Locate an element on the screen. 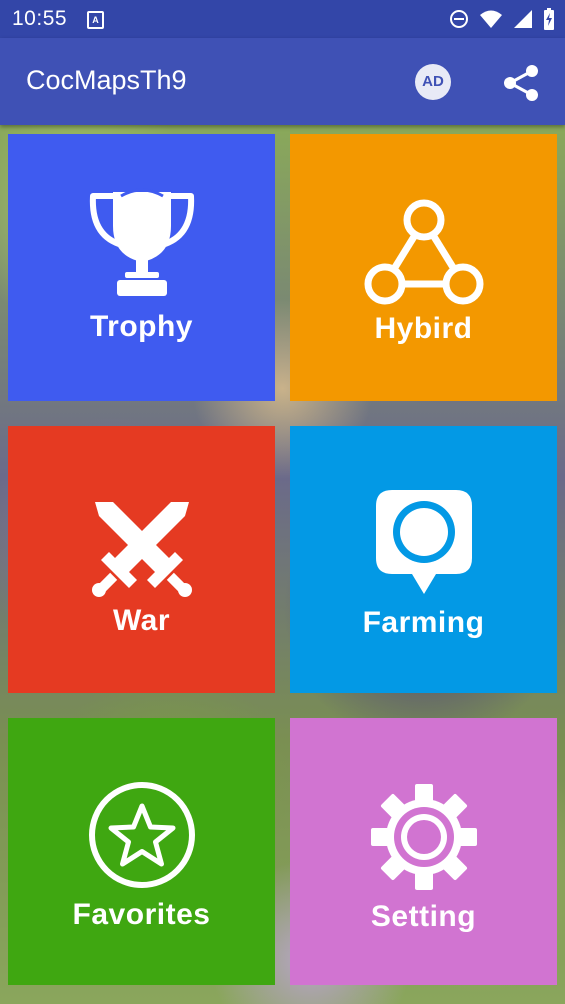 The height and width of the screenshot is (1004, 565). gear-icon is located at coordinates (423, 837).